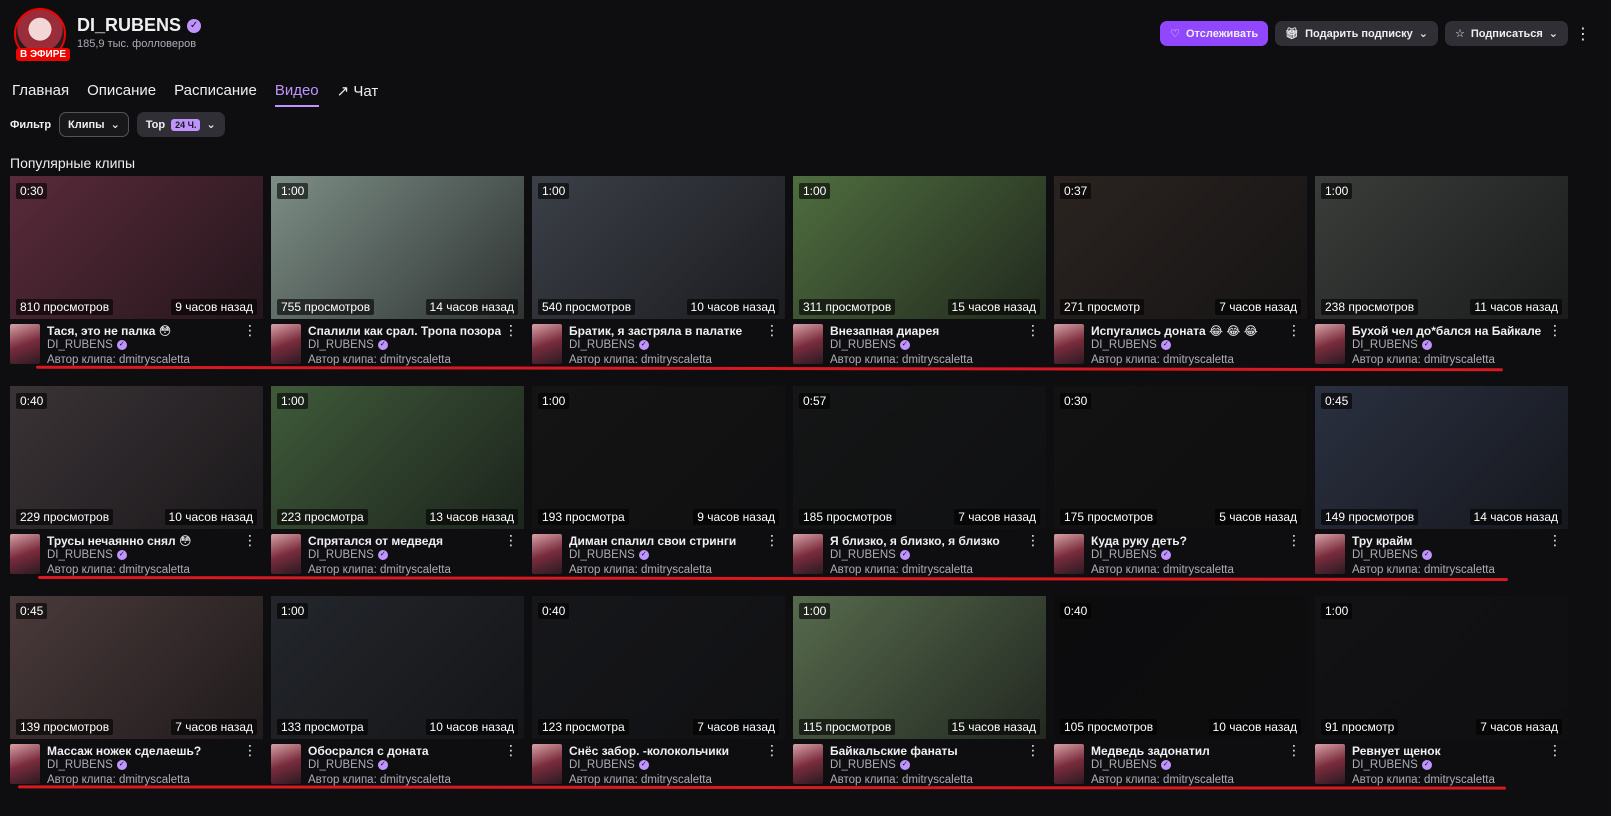 The width and height of the screenshot is (1611, 816). What do you see at coordinates (655, 331) in the screenshot?
I see `clip-title: Братик, я застряла в палатке` at bounding box center [655, 331].